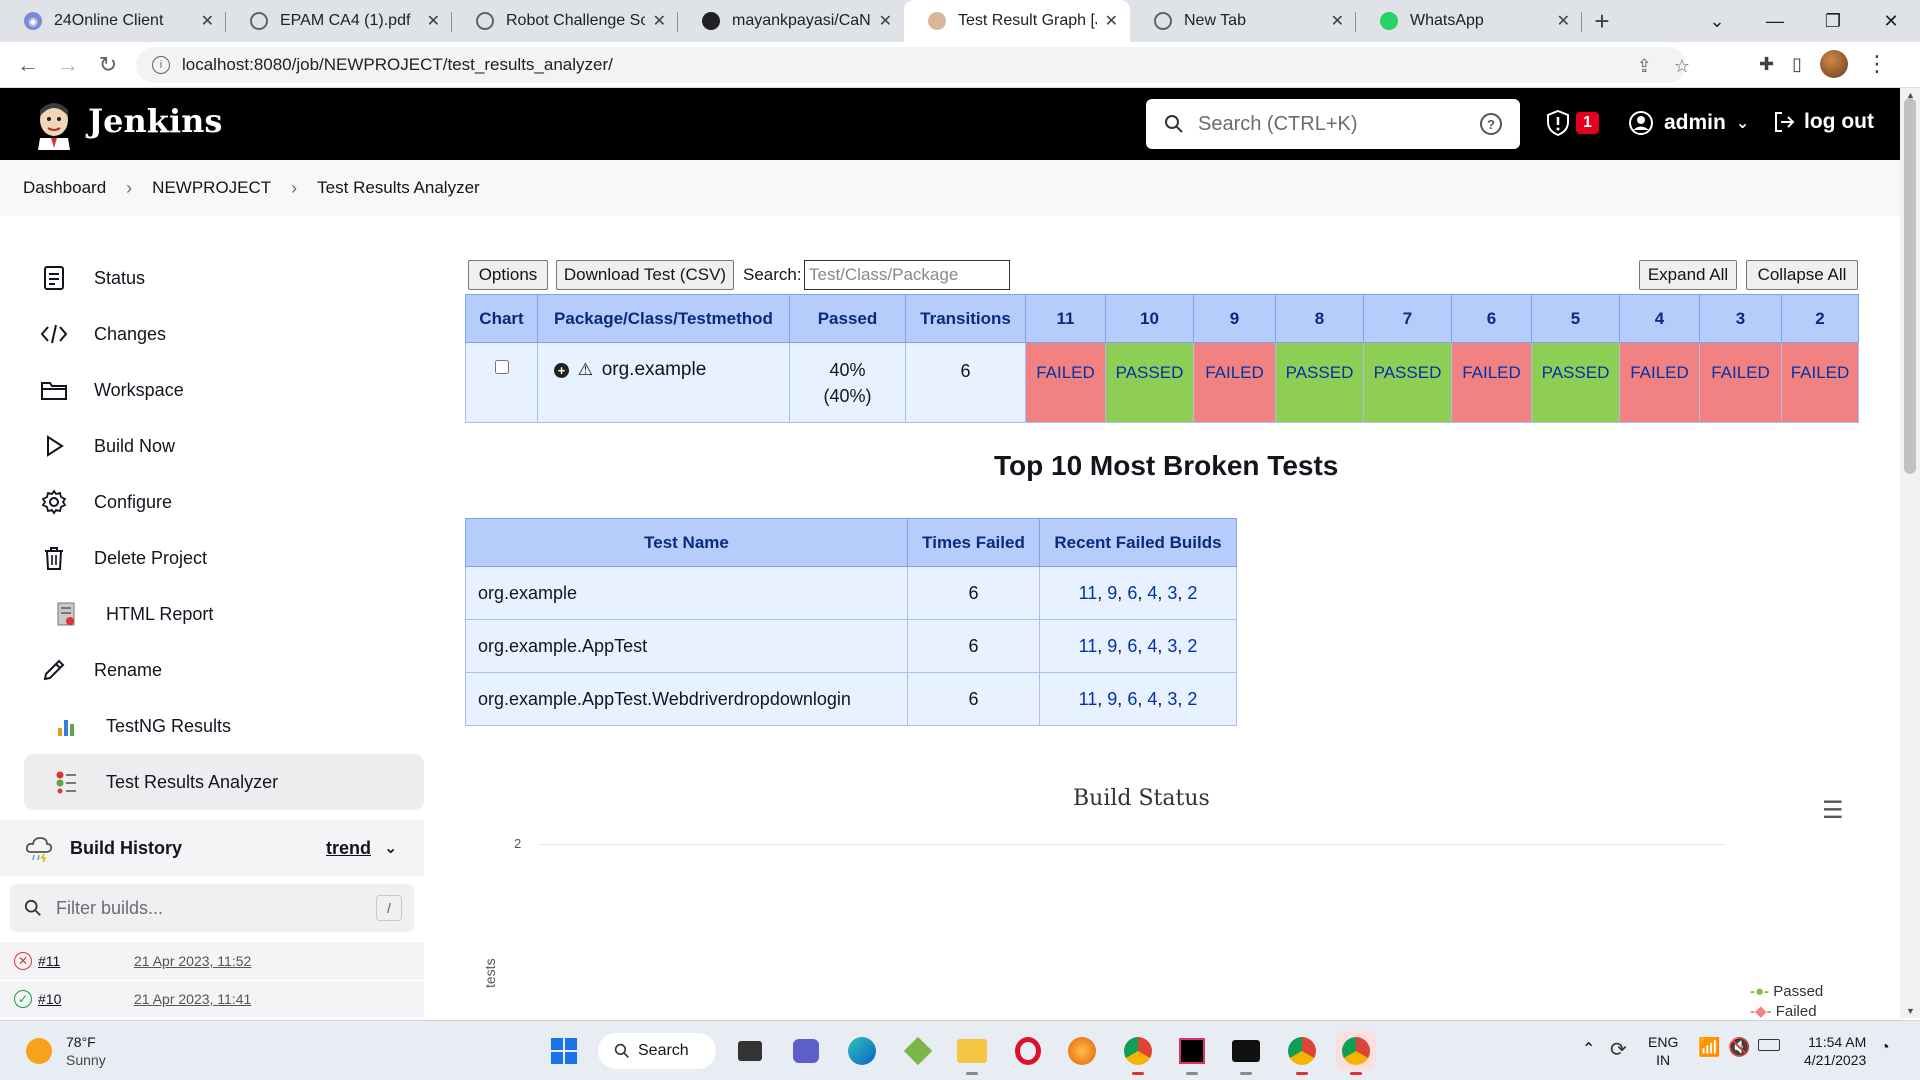 This screenshot has width=1920, height=1080. Describe the element at coordinates (212, 908) in the screenshot. I see `filter-builds-input: Filter builds... /` at that location.